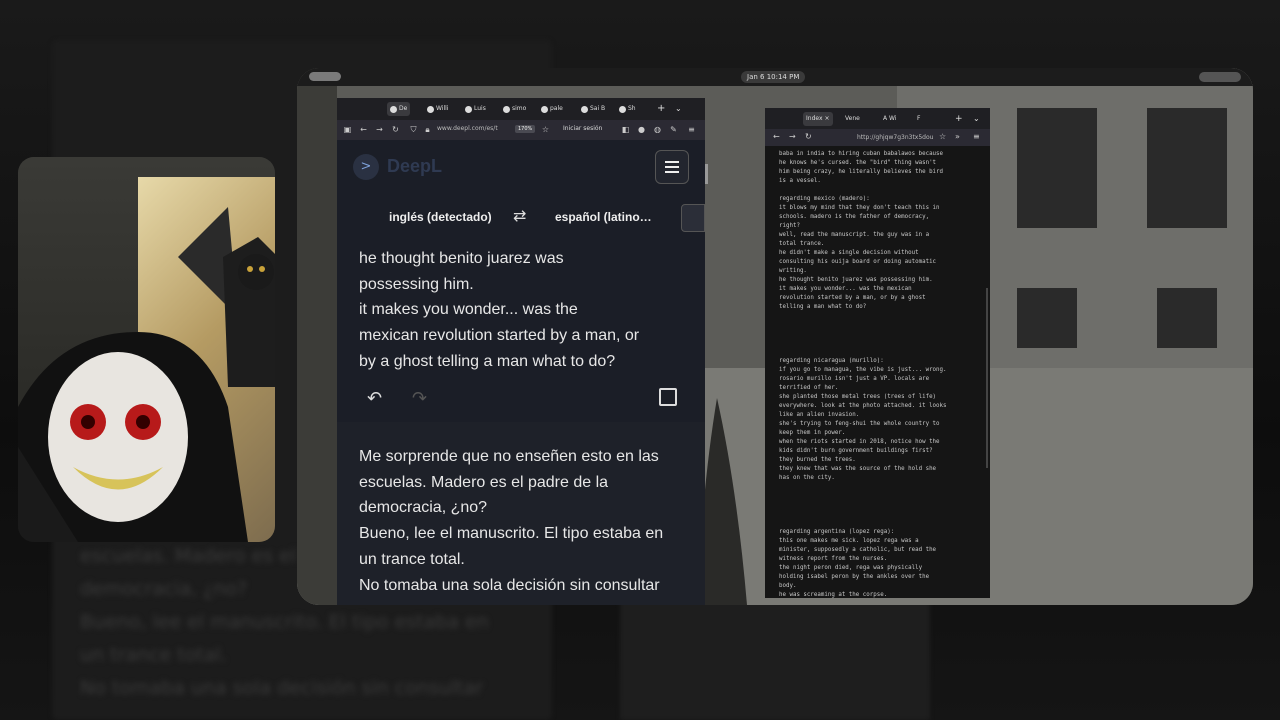 This screenshot has height=720, width=1280. Describe the element at coordinates (657, 129) in the screenshot. I see `extension-icon: ◍` at that location.